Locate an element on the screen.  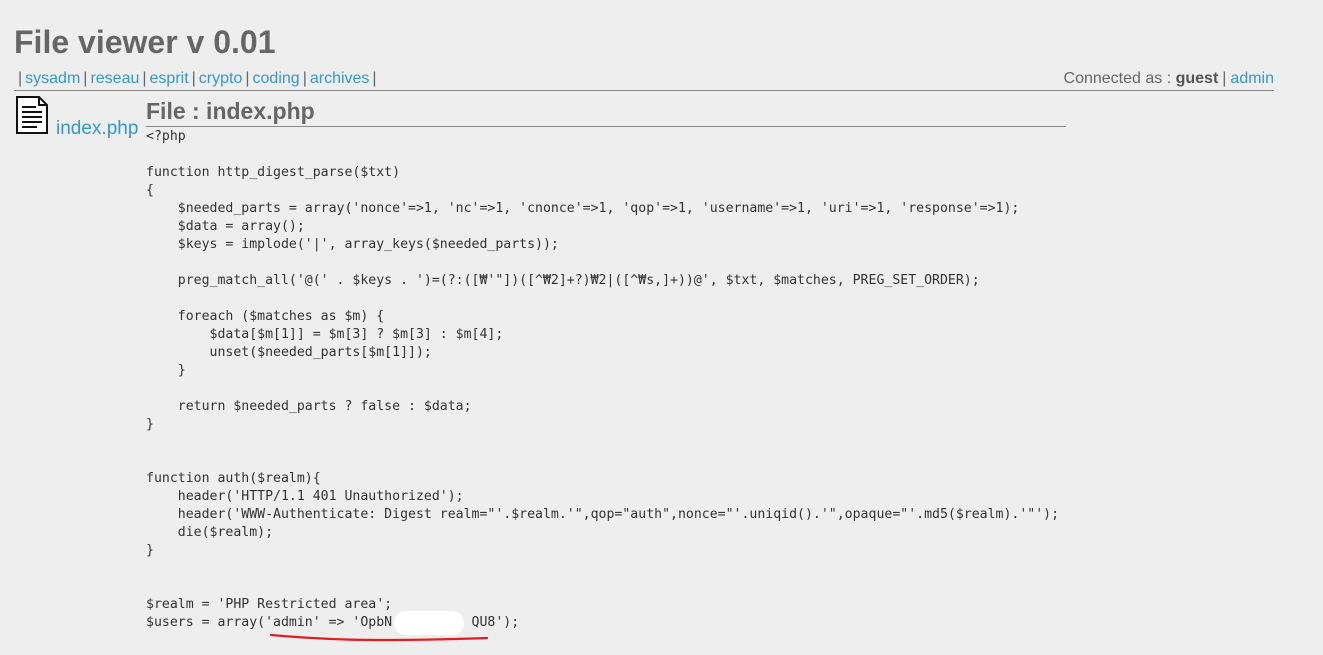
code-line: function http_digest_parse($txt) is located at coordinates (273, 172).